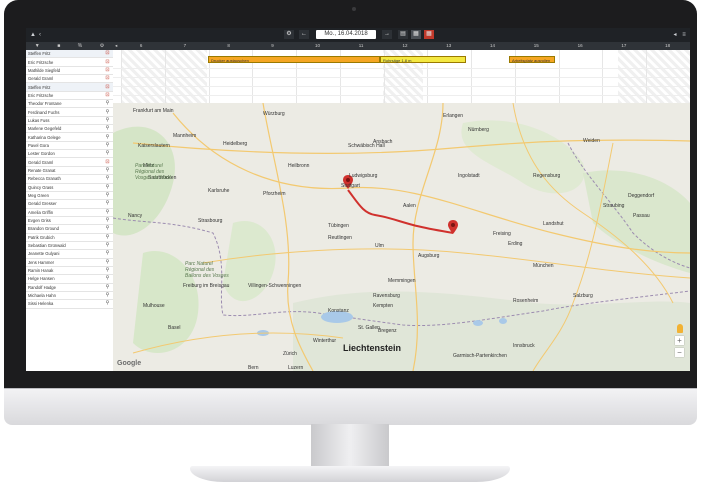 This screenshot has width=701, height=488. What do you see at coordinates (387, 34) in the screenshot?
I see `next-day-button: →` at bounding box center [387, 34].